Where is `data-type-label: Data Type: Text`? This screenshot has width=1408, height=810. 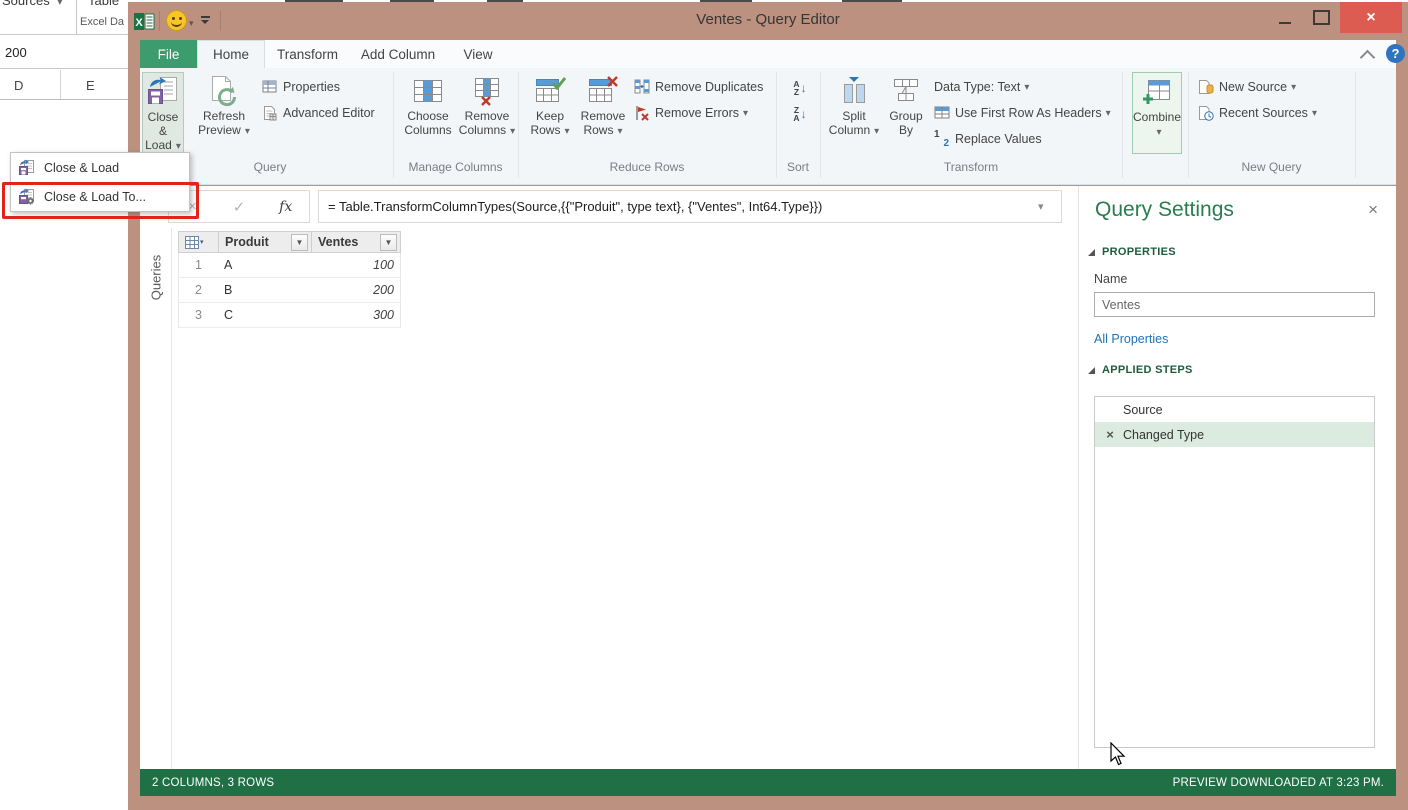
data-type-label: Data Type: Text is located at coordinates (977, 87).